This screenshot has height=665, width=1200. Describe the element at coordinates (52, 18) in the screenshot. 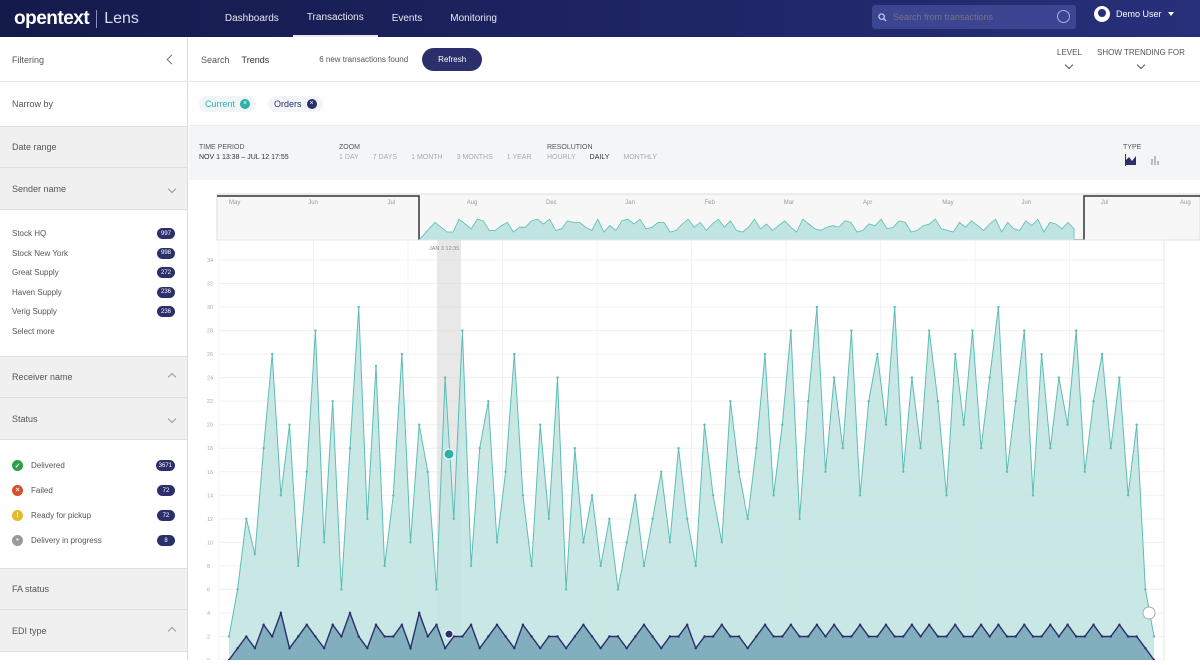

I see `brand-logo: opentext` at that location.